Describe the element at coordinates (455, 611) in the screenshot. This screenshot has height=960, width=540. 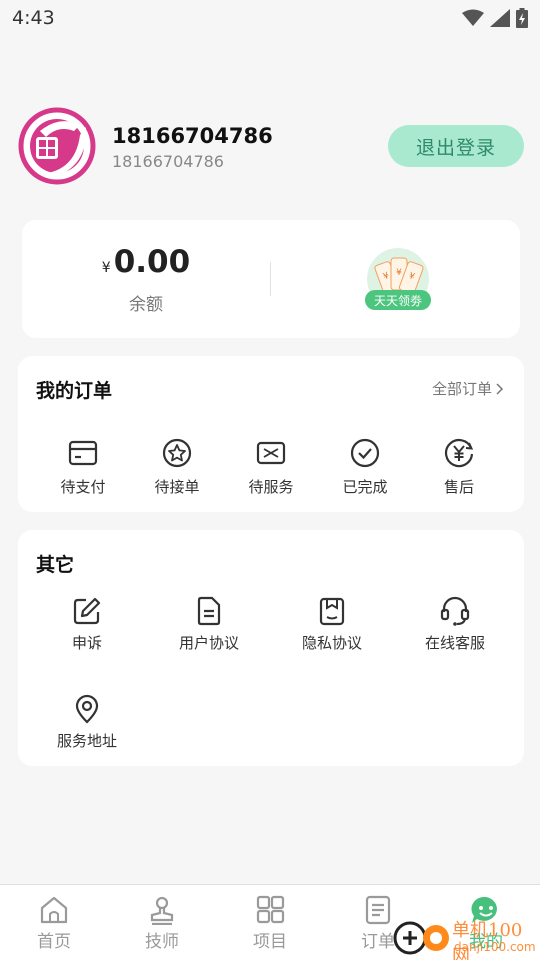
I see `headset-icon` at that location.